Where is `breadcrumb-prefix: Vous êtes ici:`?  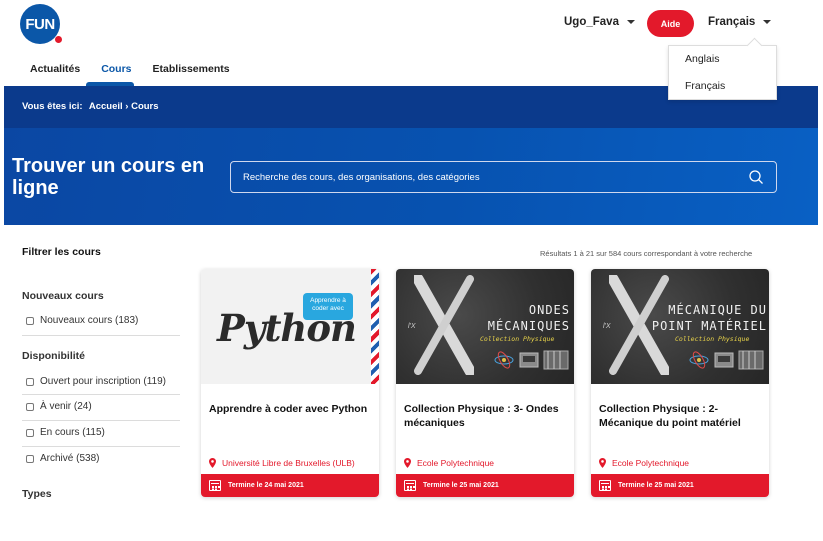 breadcrumb-prefix: Vous êtes ici: is located at coordinates (52, 106).